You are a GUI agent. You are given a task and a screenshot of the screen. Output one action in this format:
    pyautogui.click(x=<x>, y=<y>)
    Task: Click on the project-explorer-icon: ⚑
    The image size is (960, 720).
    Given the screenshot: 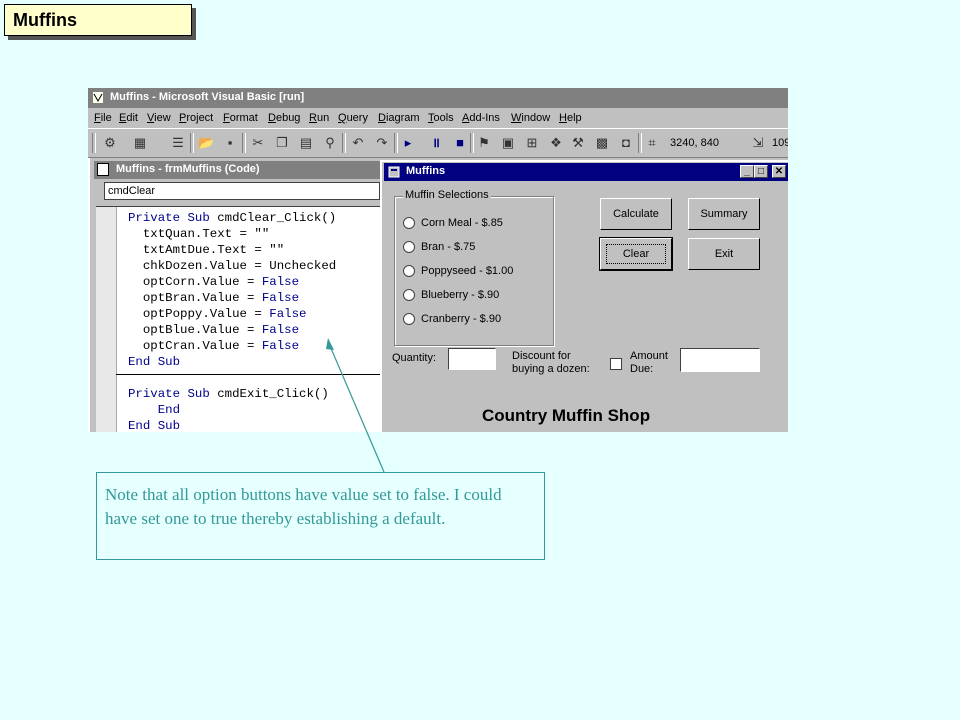 What is the action you would take?
    pyautogui.click(x=484, y=143)
    